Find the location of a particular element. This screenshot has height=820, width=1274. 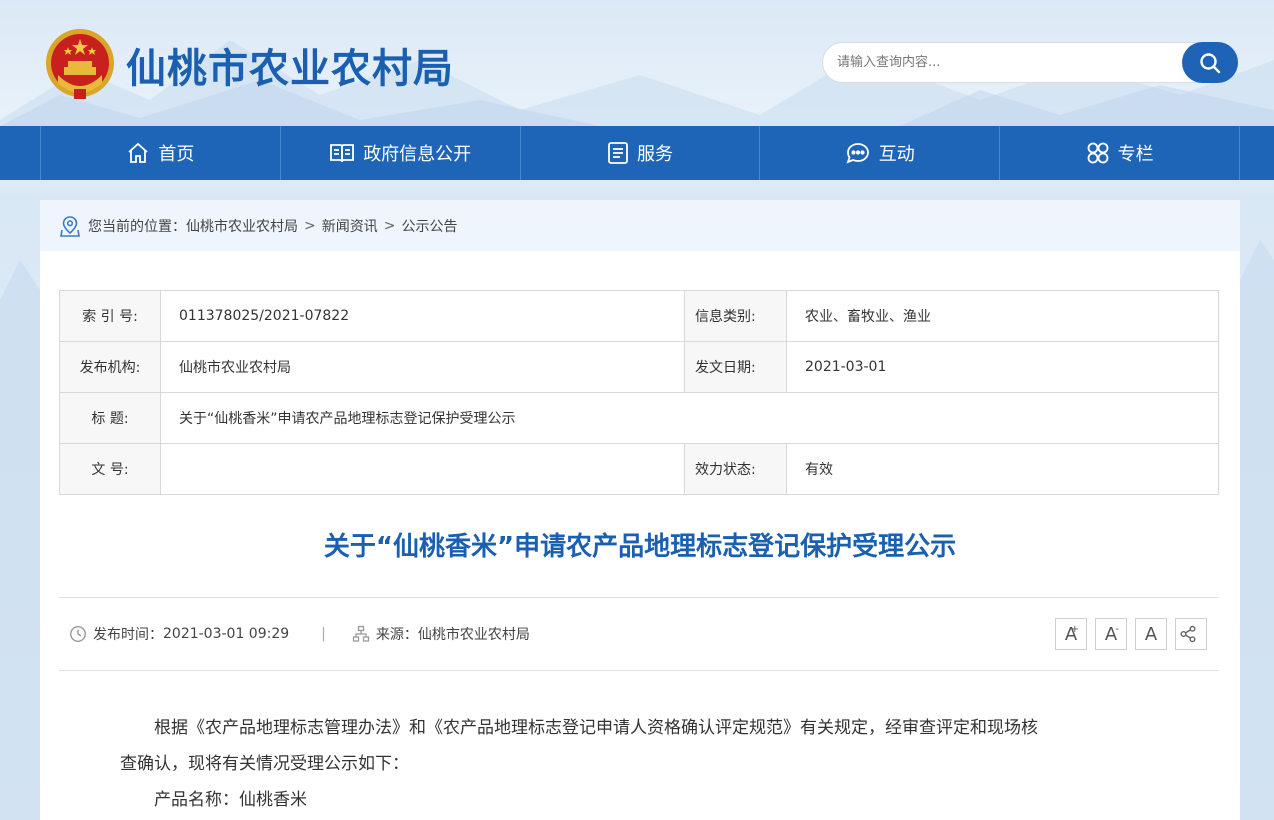

breadcrumb-link-home: 仙桃市农业农村局 is located at coordinates (242, 226).